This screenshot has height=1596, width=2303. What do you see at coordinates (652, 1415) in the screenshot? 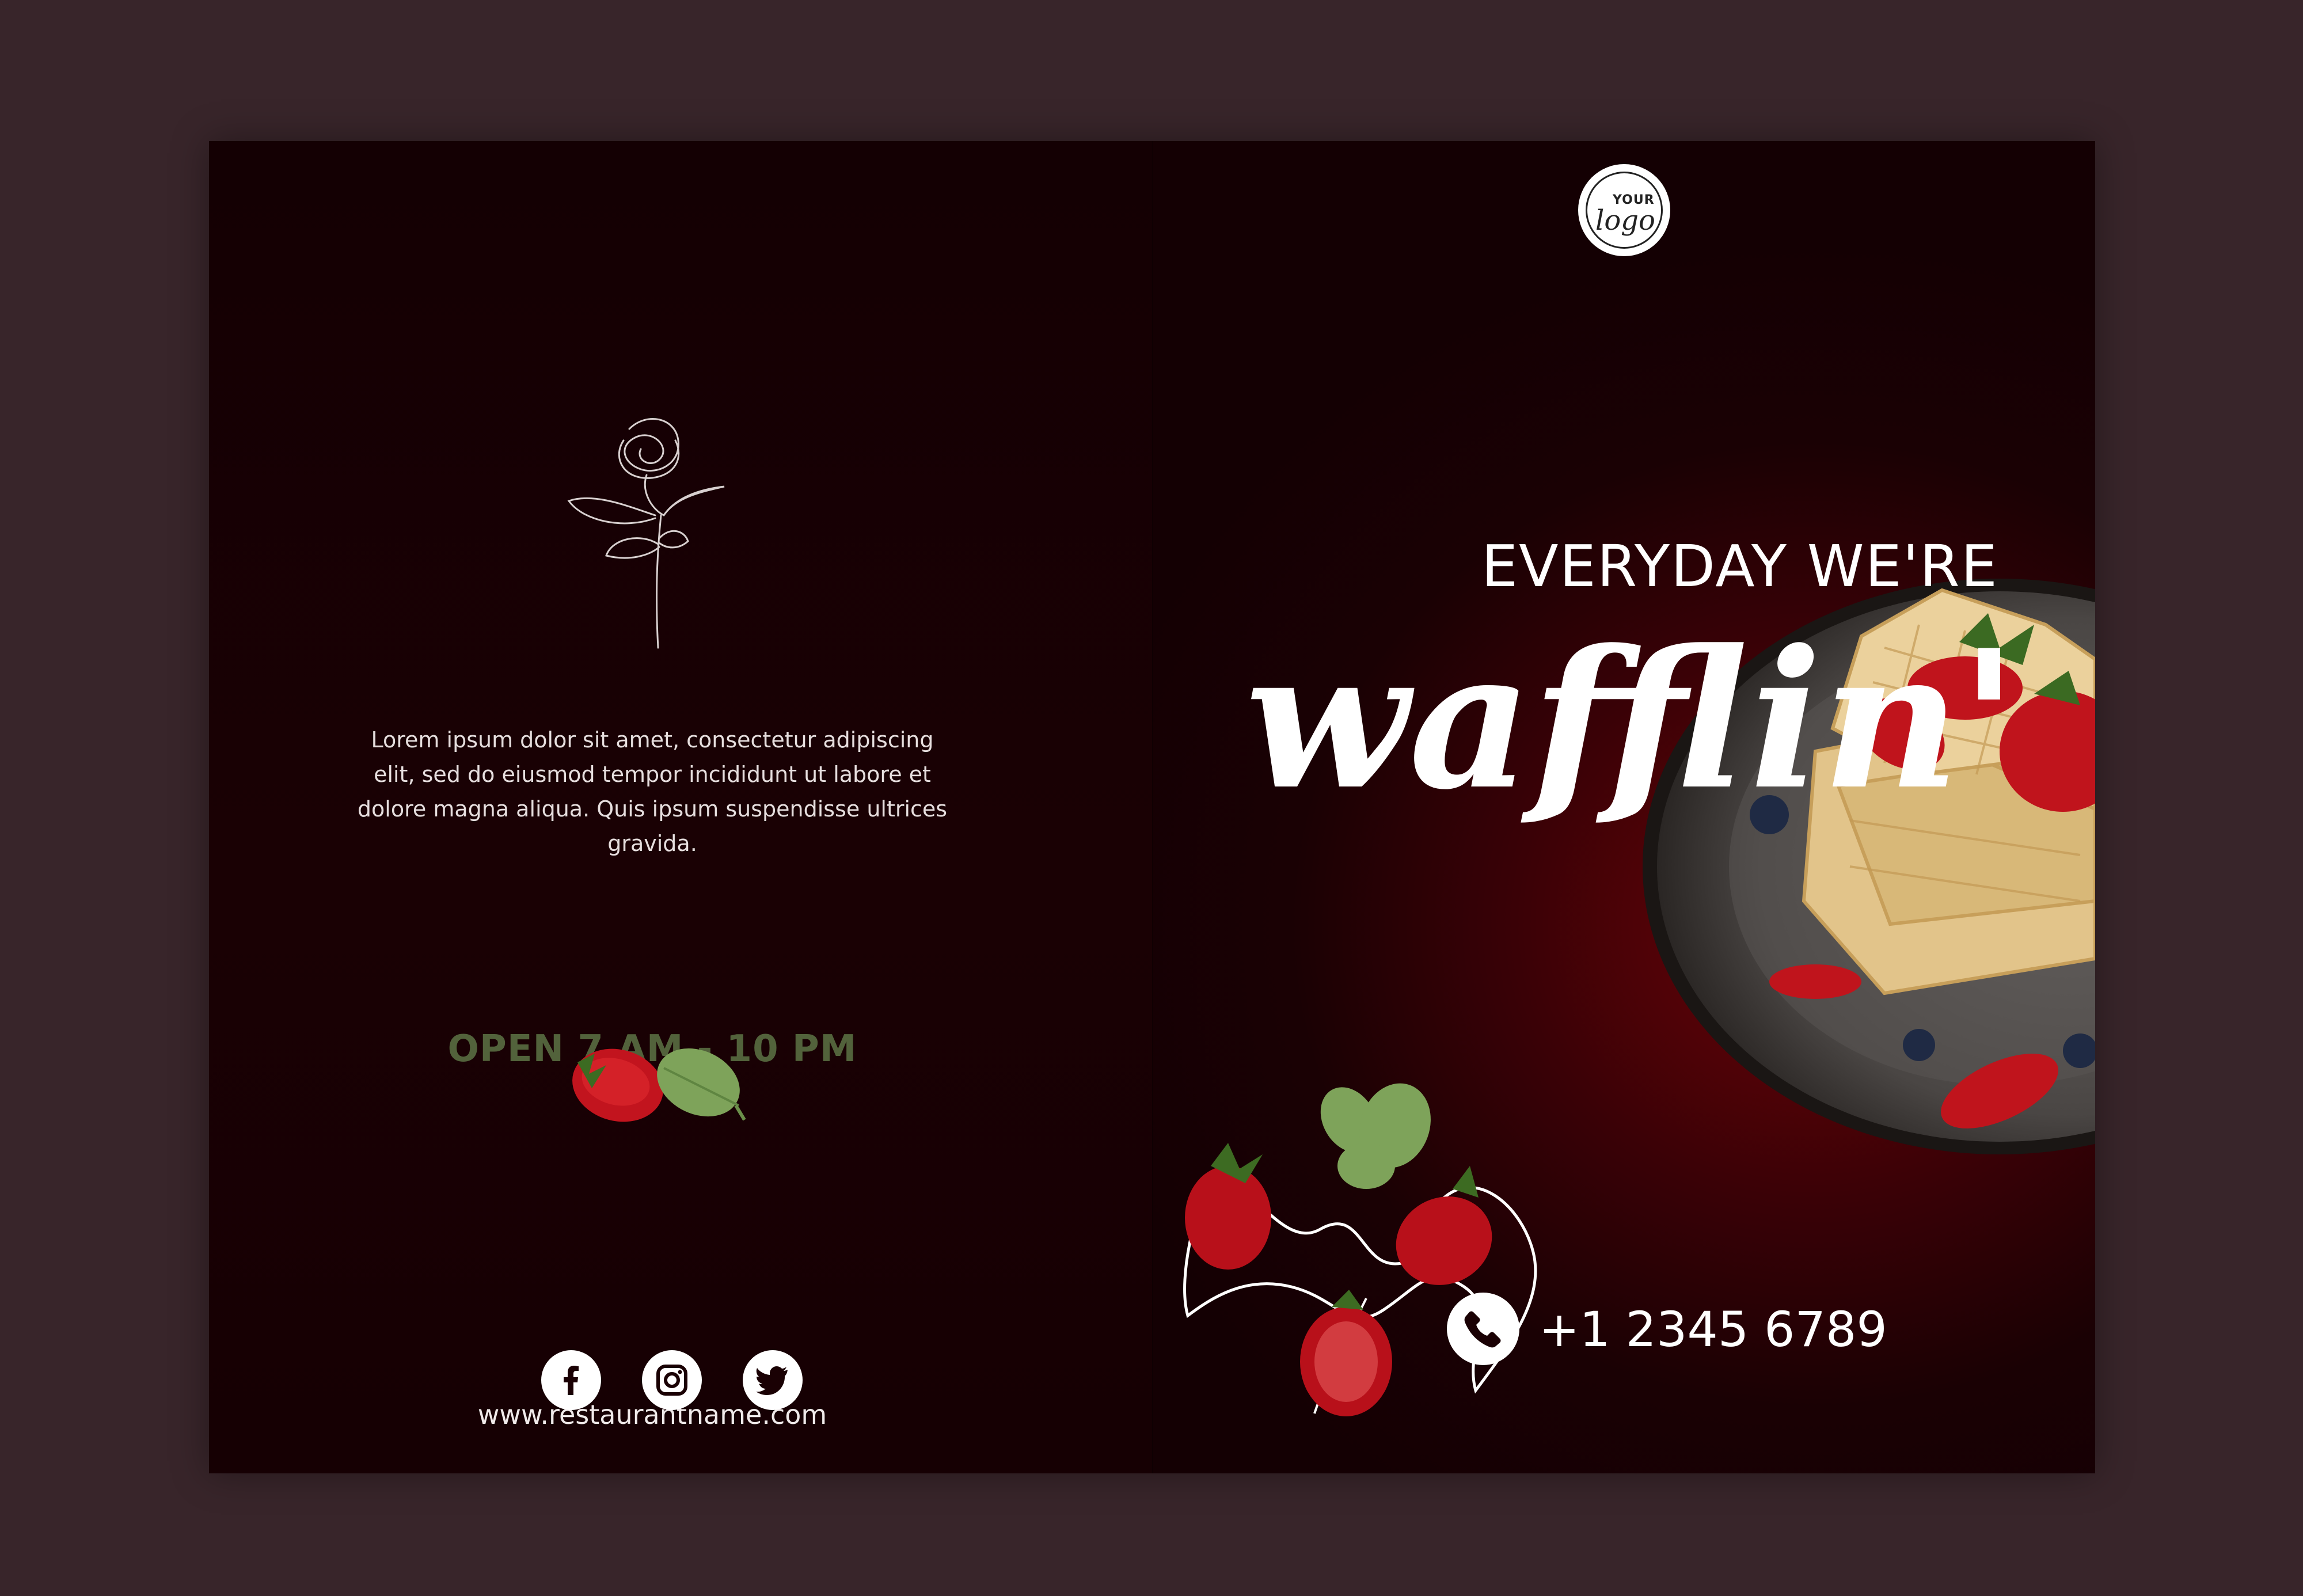
I see `website-url: www.restaurantname.com` at bounding box center [652, 1415].